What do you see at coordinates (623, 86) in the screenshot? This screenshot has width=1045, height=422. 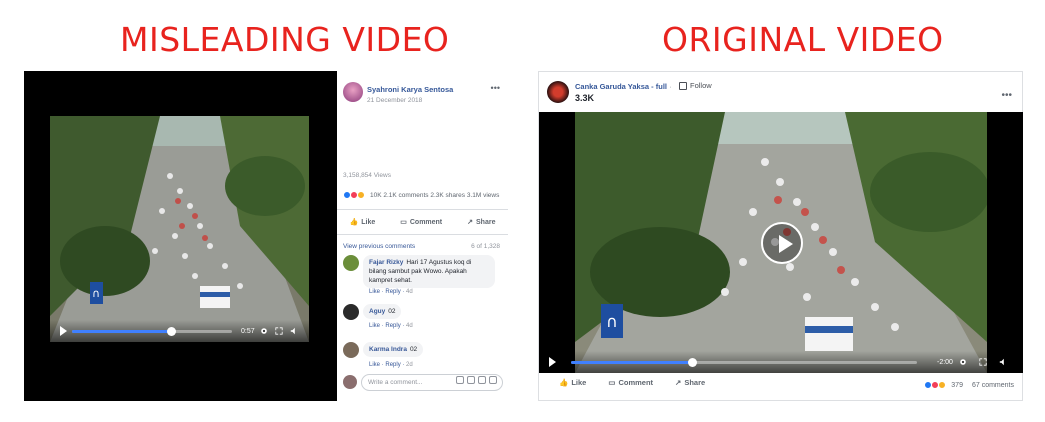 I see `post-author: Canka Garuda Yaksa - full ·` at bounding box center [623, 86].